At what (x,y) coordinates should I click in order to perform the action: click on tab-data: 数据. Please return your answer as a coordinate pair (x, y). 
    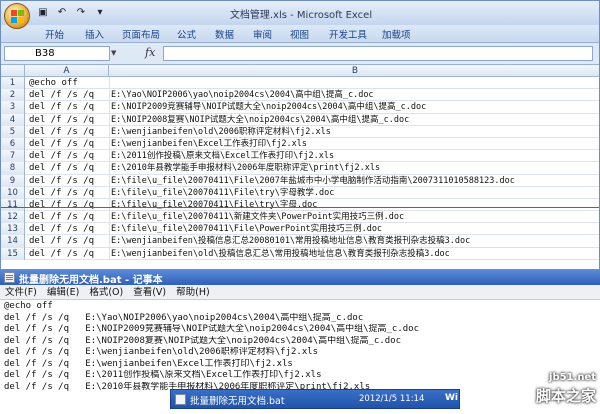
    Looking at the image, I should click on (224, 34).